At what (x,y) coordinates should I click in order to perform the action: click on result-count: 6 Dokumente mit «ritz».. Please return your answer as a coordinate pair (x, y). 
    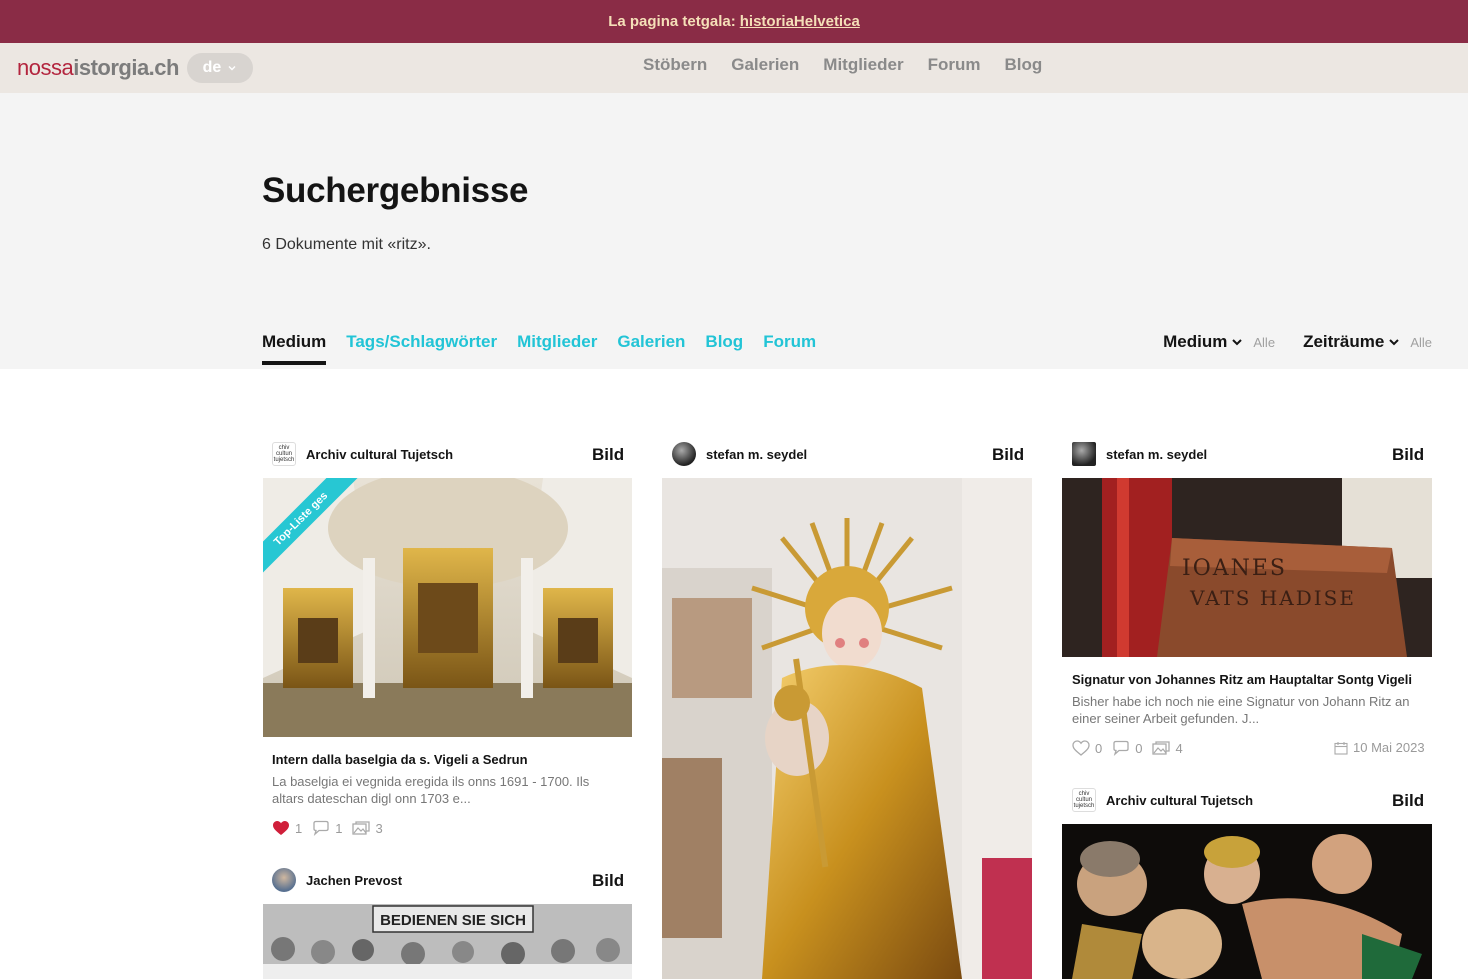
    Looking at the image, I should click on (346, 244).